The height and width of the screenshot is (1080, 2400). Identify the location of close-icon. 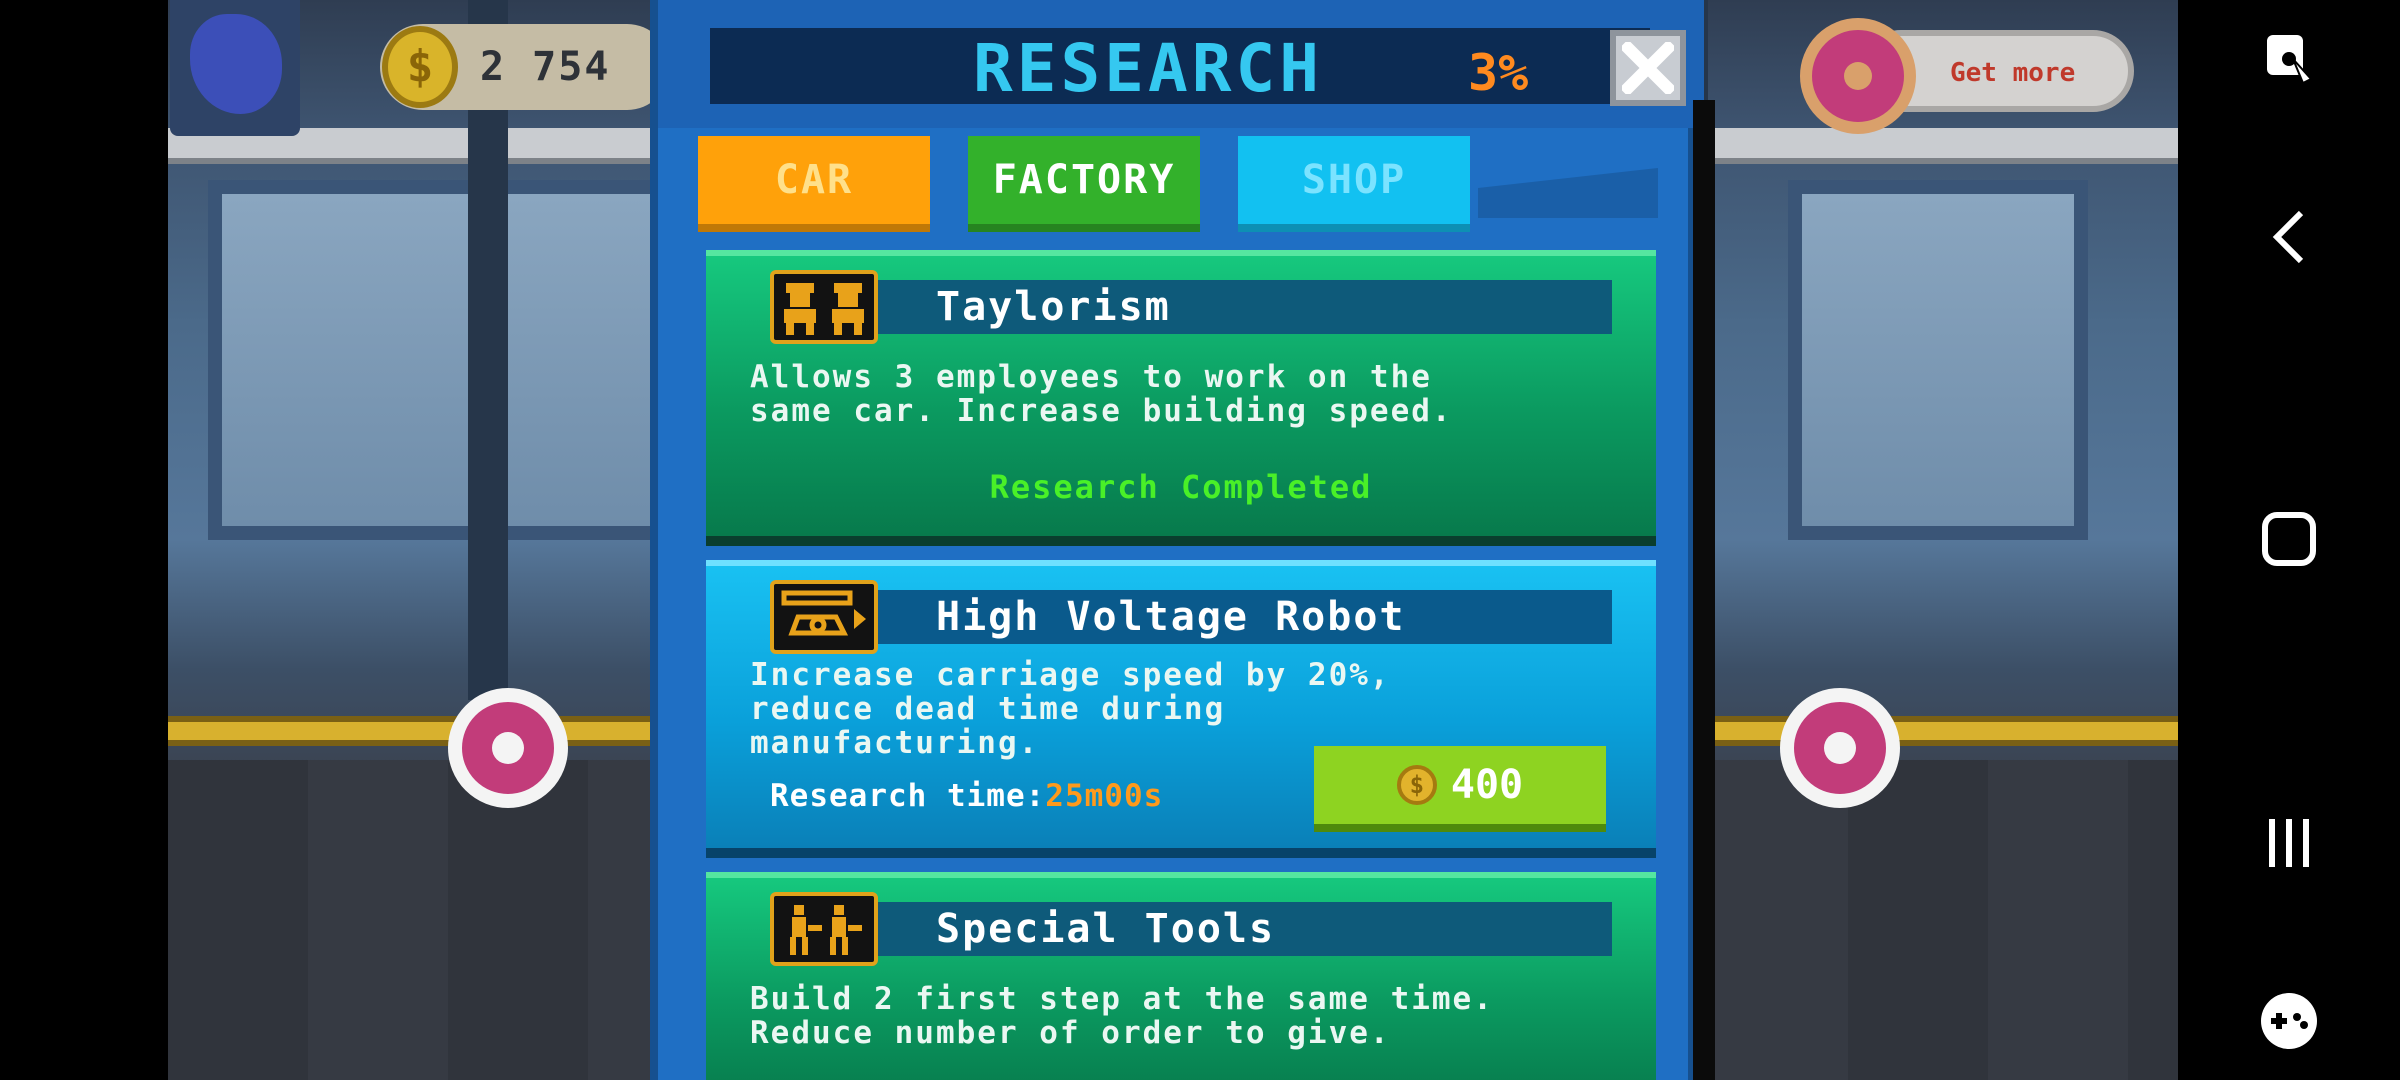
(1648, 68).